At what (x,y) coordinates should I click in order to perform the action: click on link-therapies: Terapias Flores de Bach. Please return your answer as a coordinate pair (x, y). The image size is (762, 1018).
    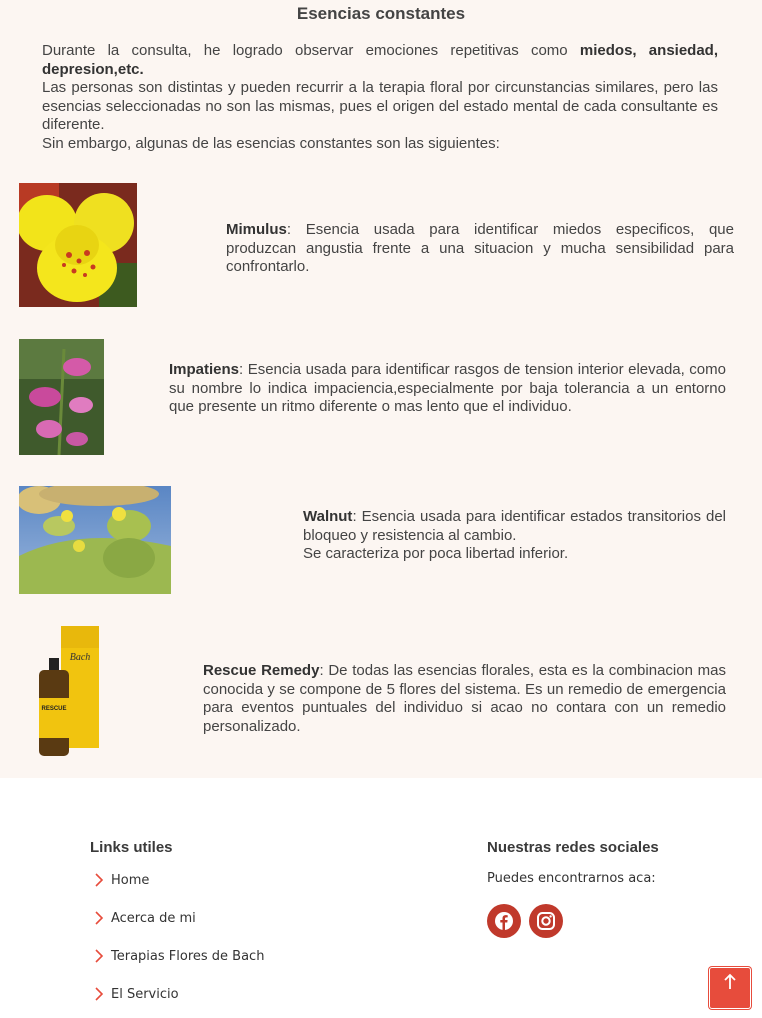
    Looking at the image, I should click on (222, 956).